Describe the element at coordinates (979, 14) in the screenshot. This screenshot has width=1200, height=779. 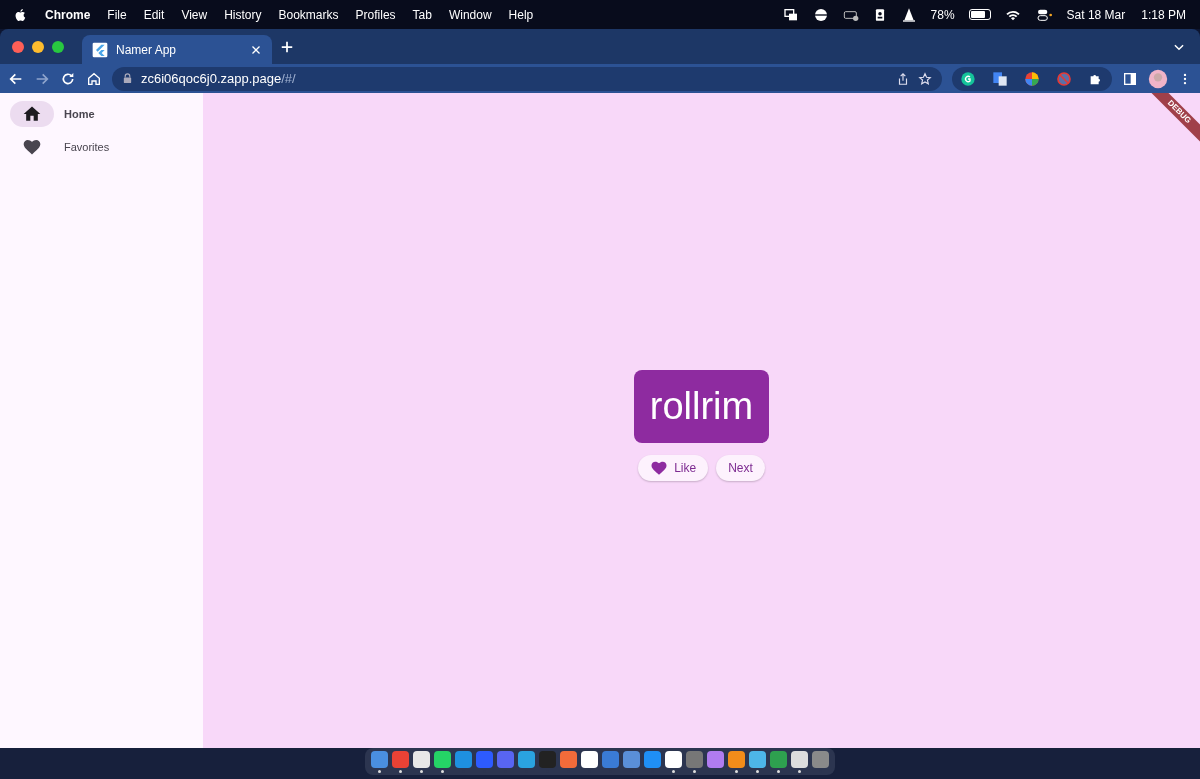
I see `battery-icon` at that location.